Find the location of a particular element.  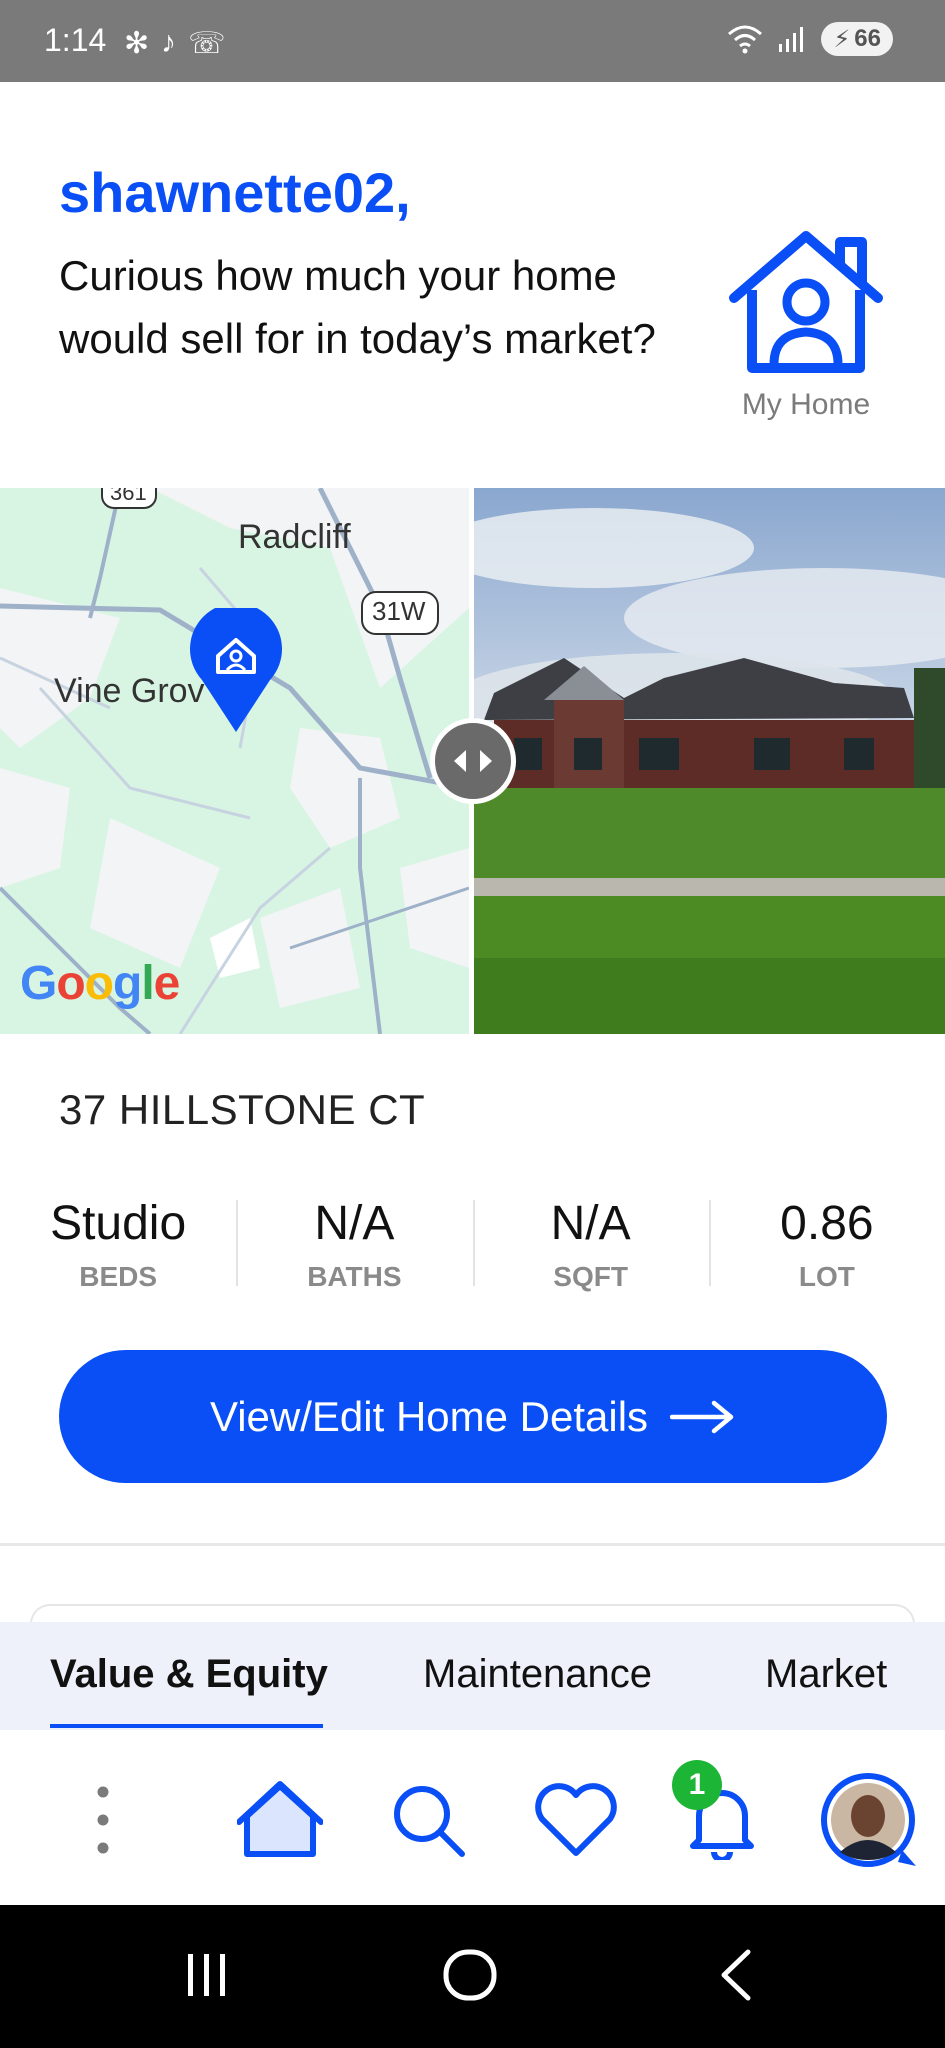

system-navigation-bar is located at coordinates (472, 1976).